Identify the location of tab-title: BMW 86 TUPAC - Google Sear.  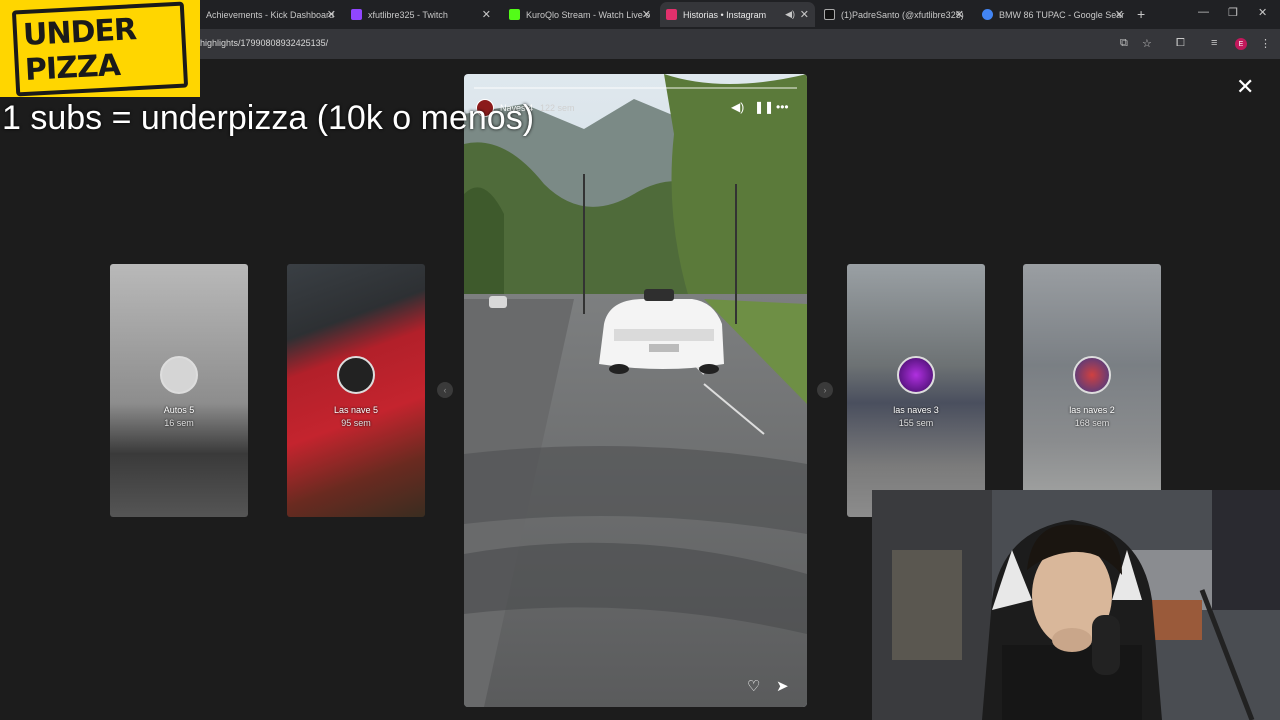
(1062, 14).